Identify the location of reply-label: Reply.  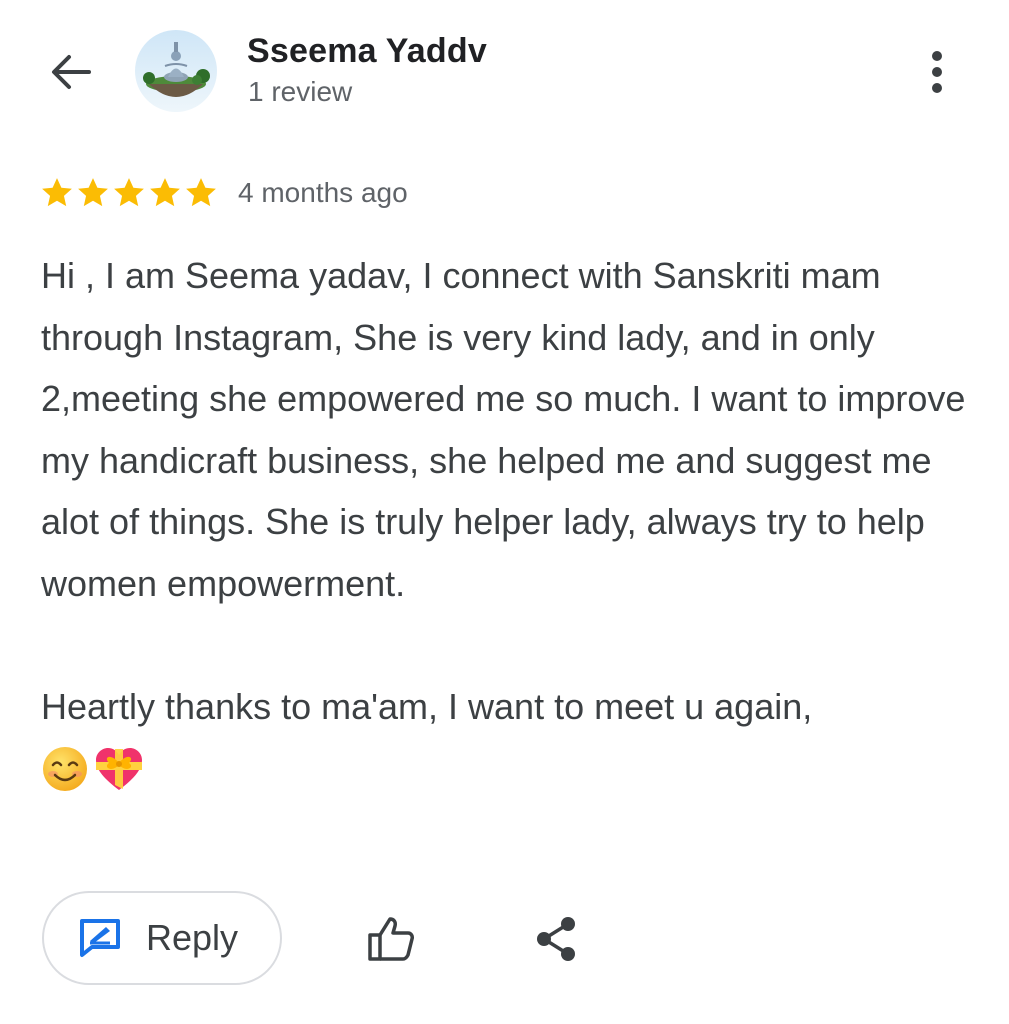
(192, 937).